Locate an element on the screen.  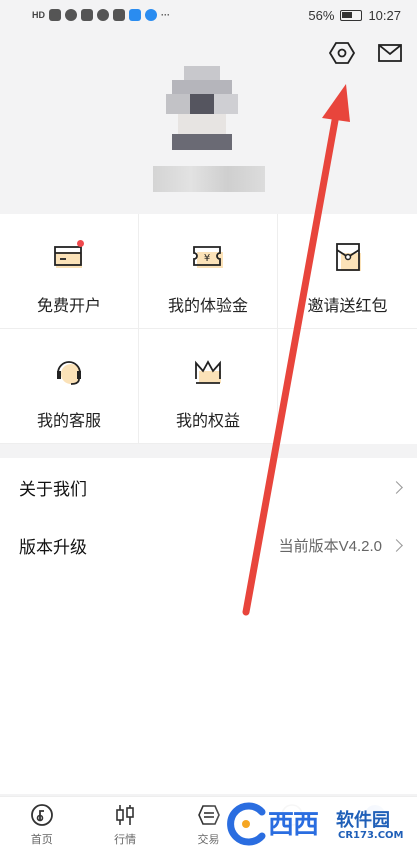
tab-discover is located at coordinates (291, 825).